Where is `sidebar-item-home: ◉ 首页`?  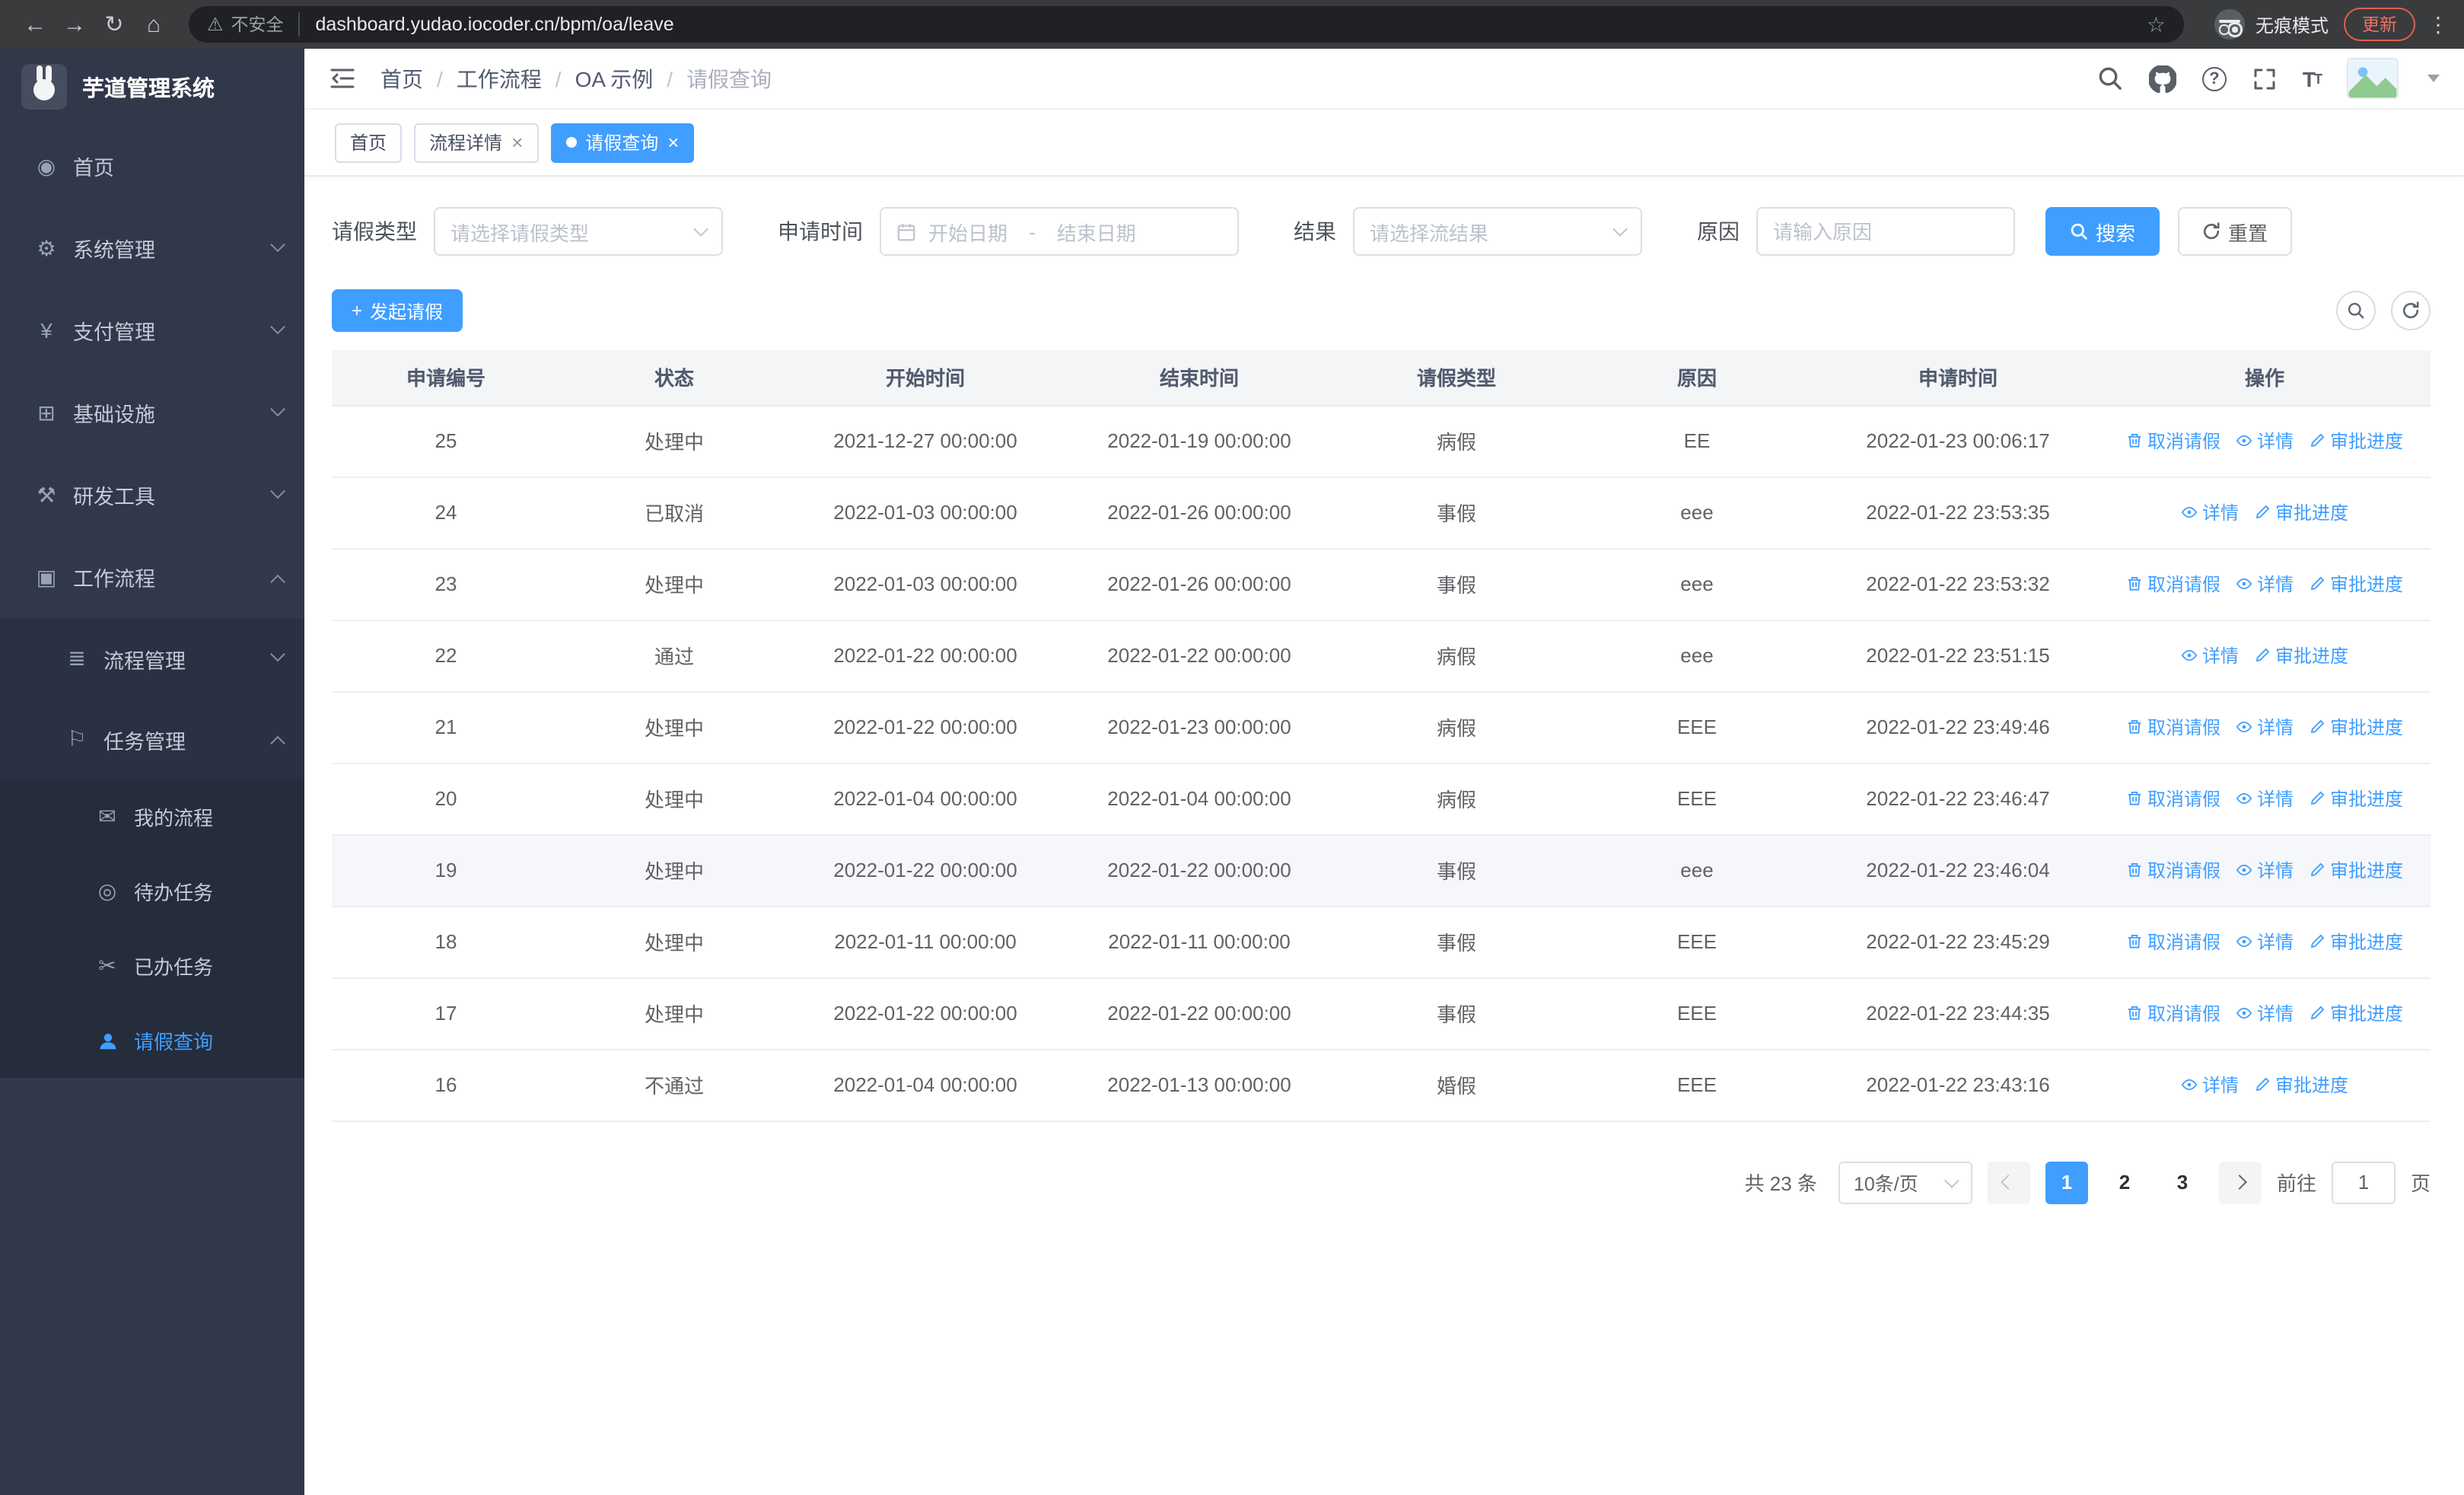 sidebar-item-home: ◉ 首页 is located at coordinates (152, 166).